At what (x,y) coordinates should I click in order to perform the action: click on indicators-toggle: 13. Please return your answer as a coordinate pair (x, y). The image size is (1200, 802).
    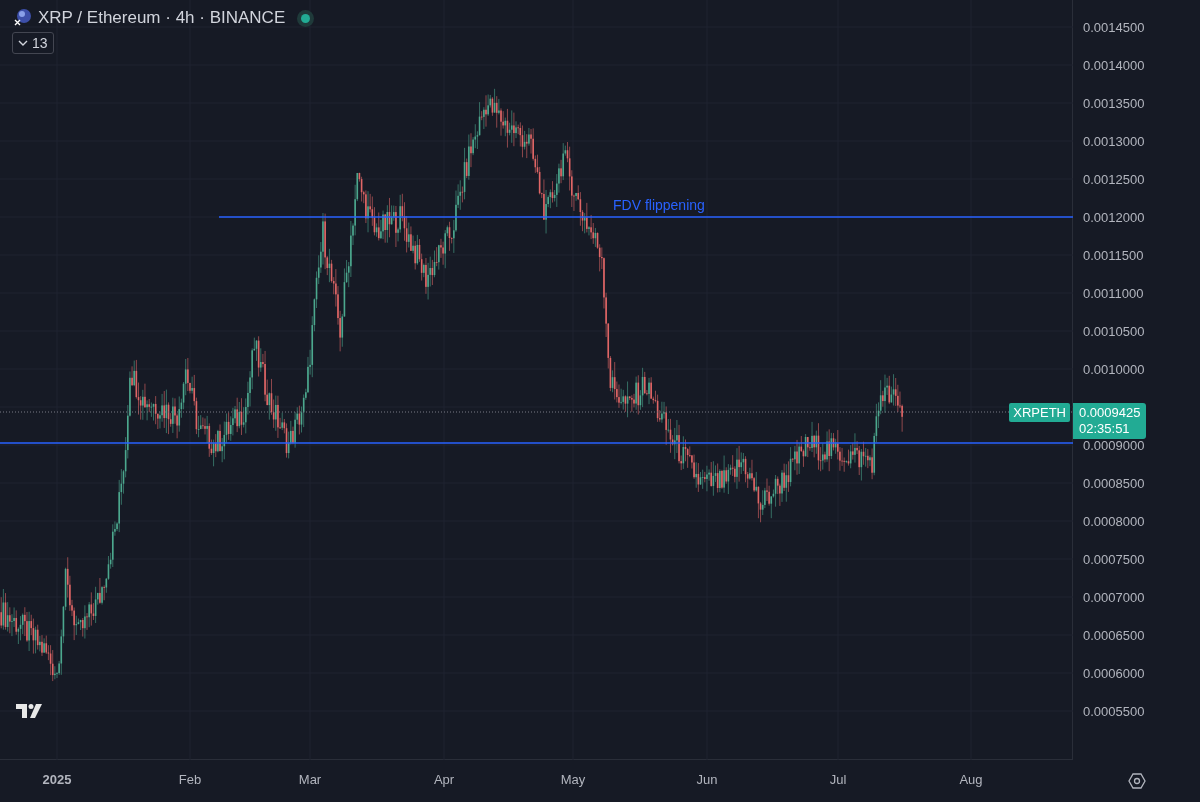
    Looking at the image, I should click on (33, 43).